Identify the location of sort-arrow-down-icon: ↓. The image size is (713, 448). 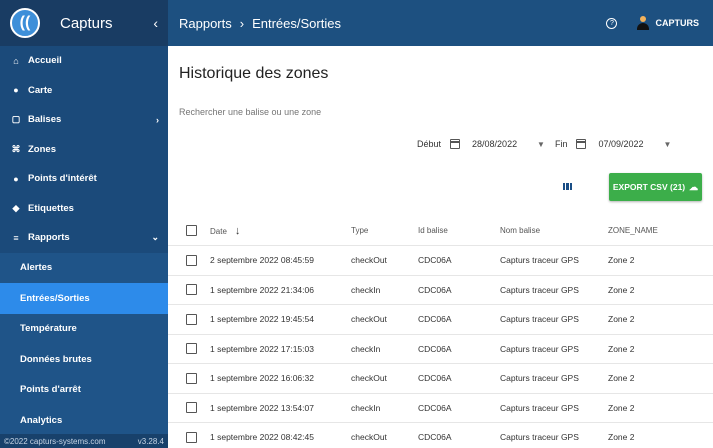
(238, 231).